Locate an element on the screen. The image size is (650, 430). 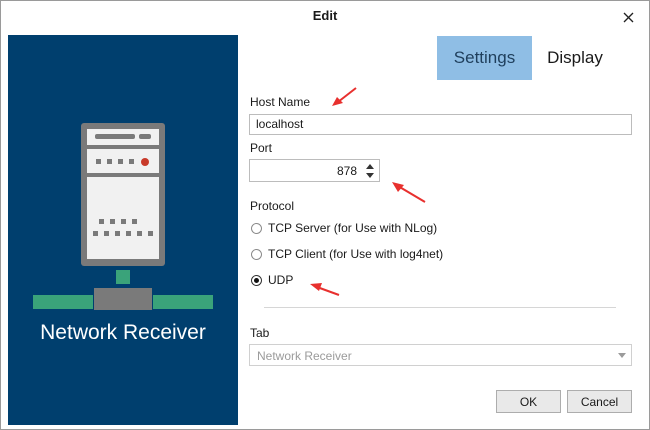
cancel-button: Cancel is located at coordinates (599, 401).